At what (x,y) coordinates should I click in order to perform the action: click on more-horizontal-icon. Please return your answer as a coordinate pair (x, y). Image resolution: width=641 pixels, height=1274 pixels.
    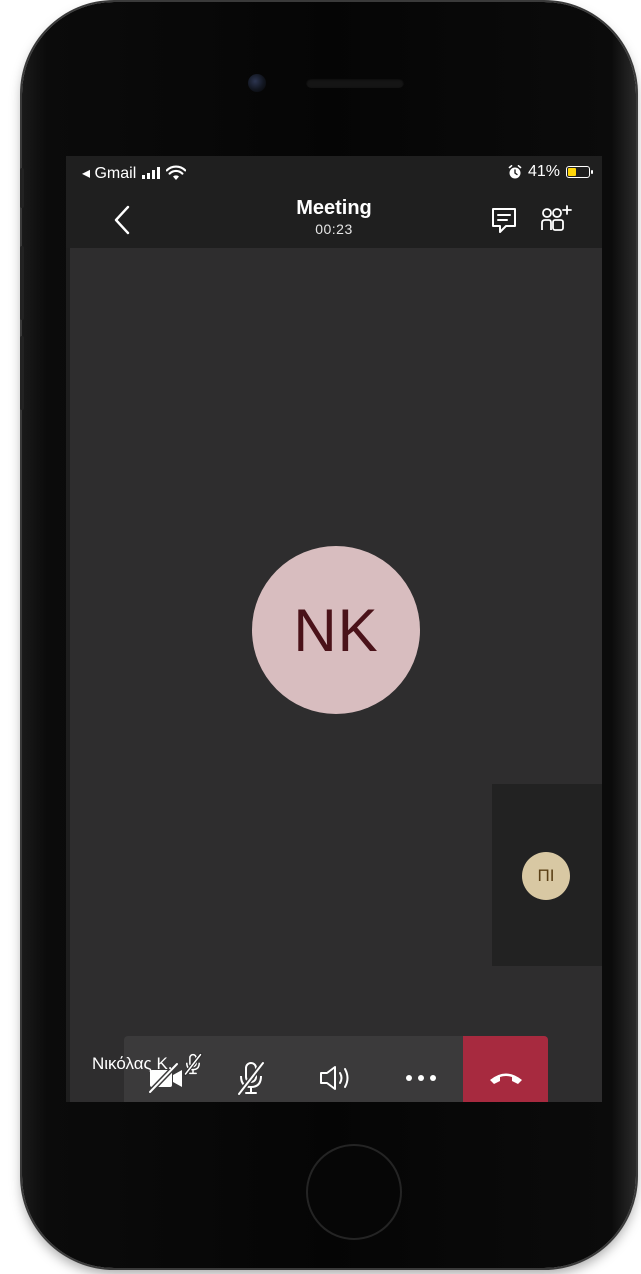
    Looking at the image, I should click on (421, 1078).